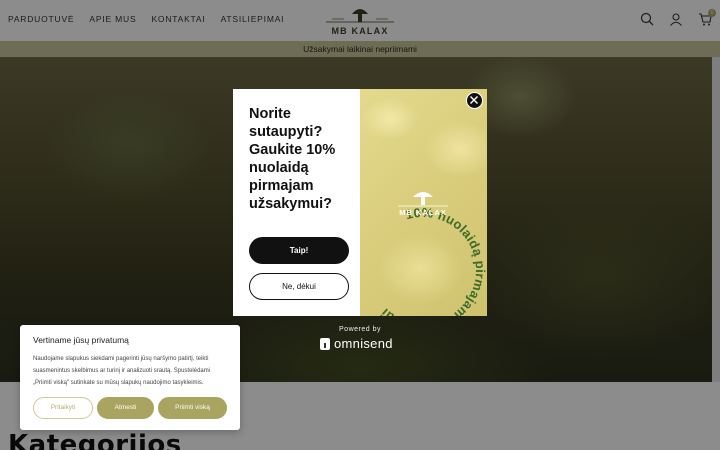 The height and width of the screenshot is (450, 720). I want to click on promo-image: 10% nuolaidą pirmajam užsakymui MB KALAX, so click(423, 202).